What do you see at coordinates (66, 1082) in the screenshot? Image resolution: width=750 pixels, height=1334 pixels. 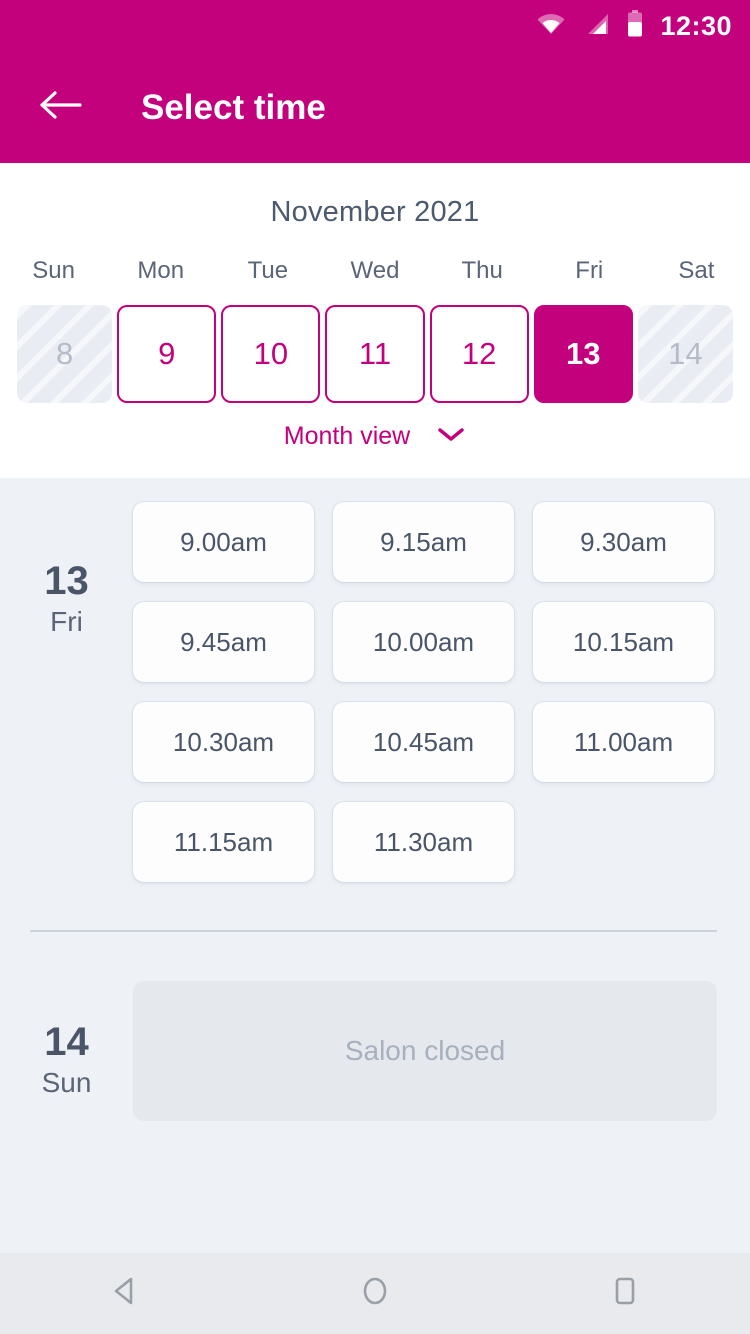 I see `schedule-day-name: Sun` at bounding box center [66, 1082].